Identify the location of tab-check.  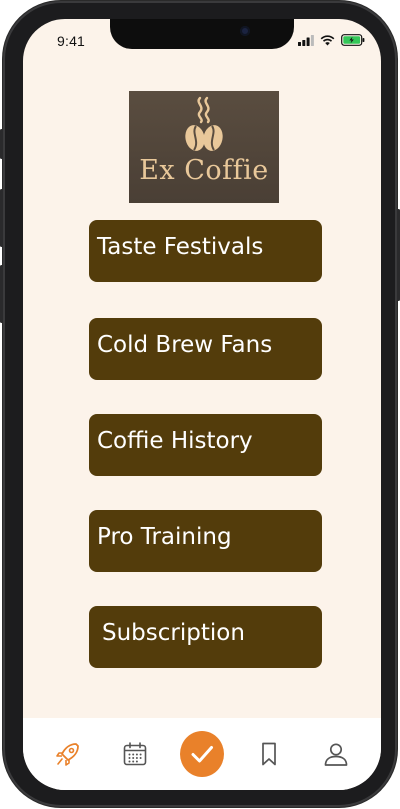
(201, 754).